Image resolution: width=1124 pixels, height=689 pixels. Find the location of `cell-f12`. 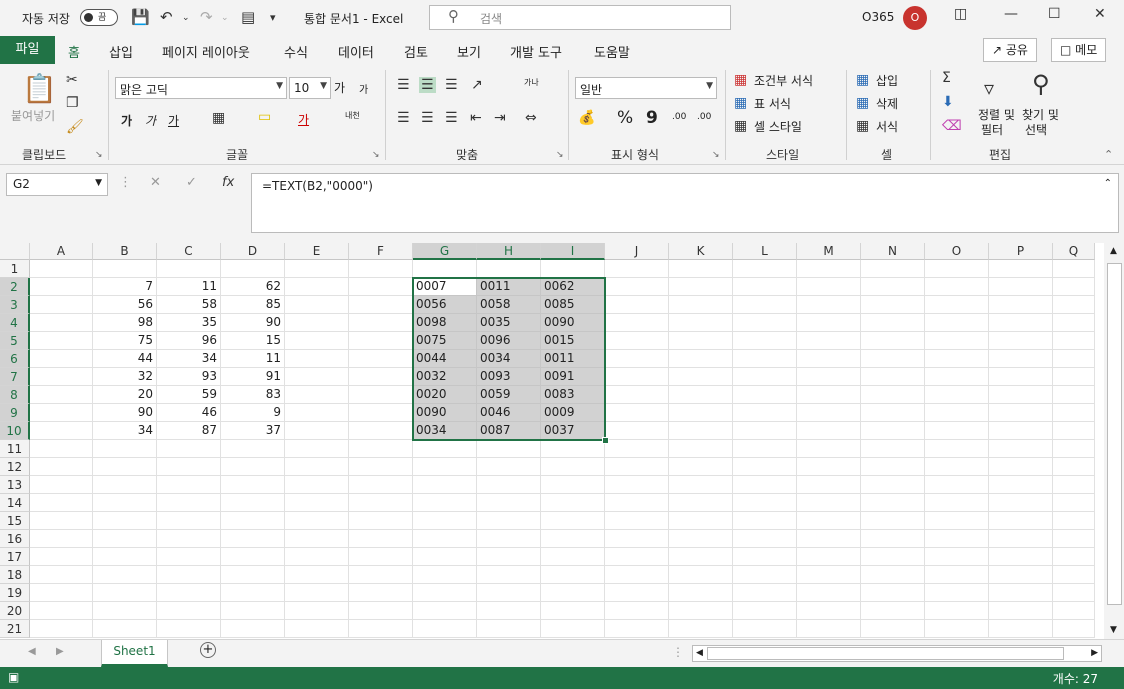

cell-f12 is located at coordinates (381, 467).